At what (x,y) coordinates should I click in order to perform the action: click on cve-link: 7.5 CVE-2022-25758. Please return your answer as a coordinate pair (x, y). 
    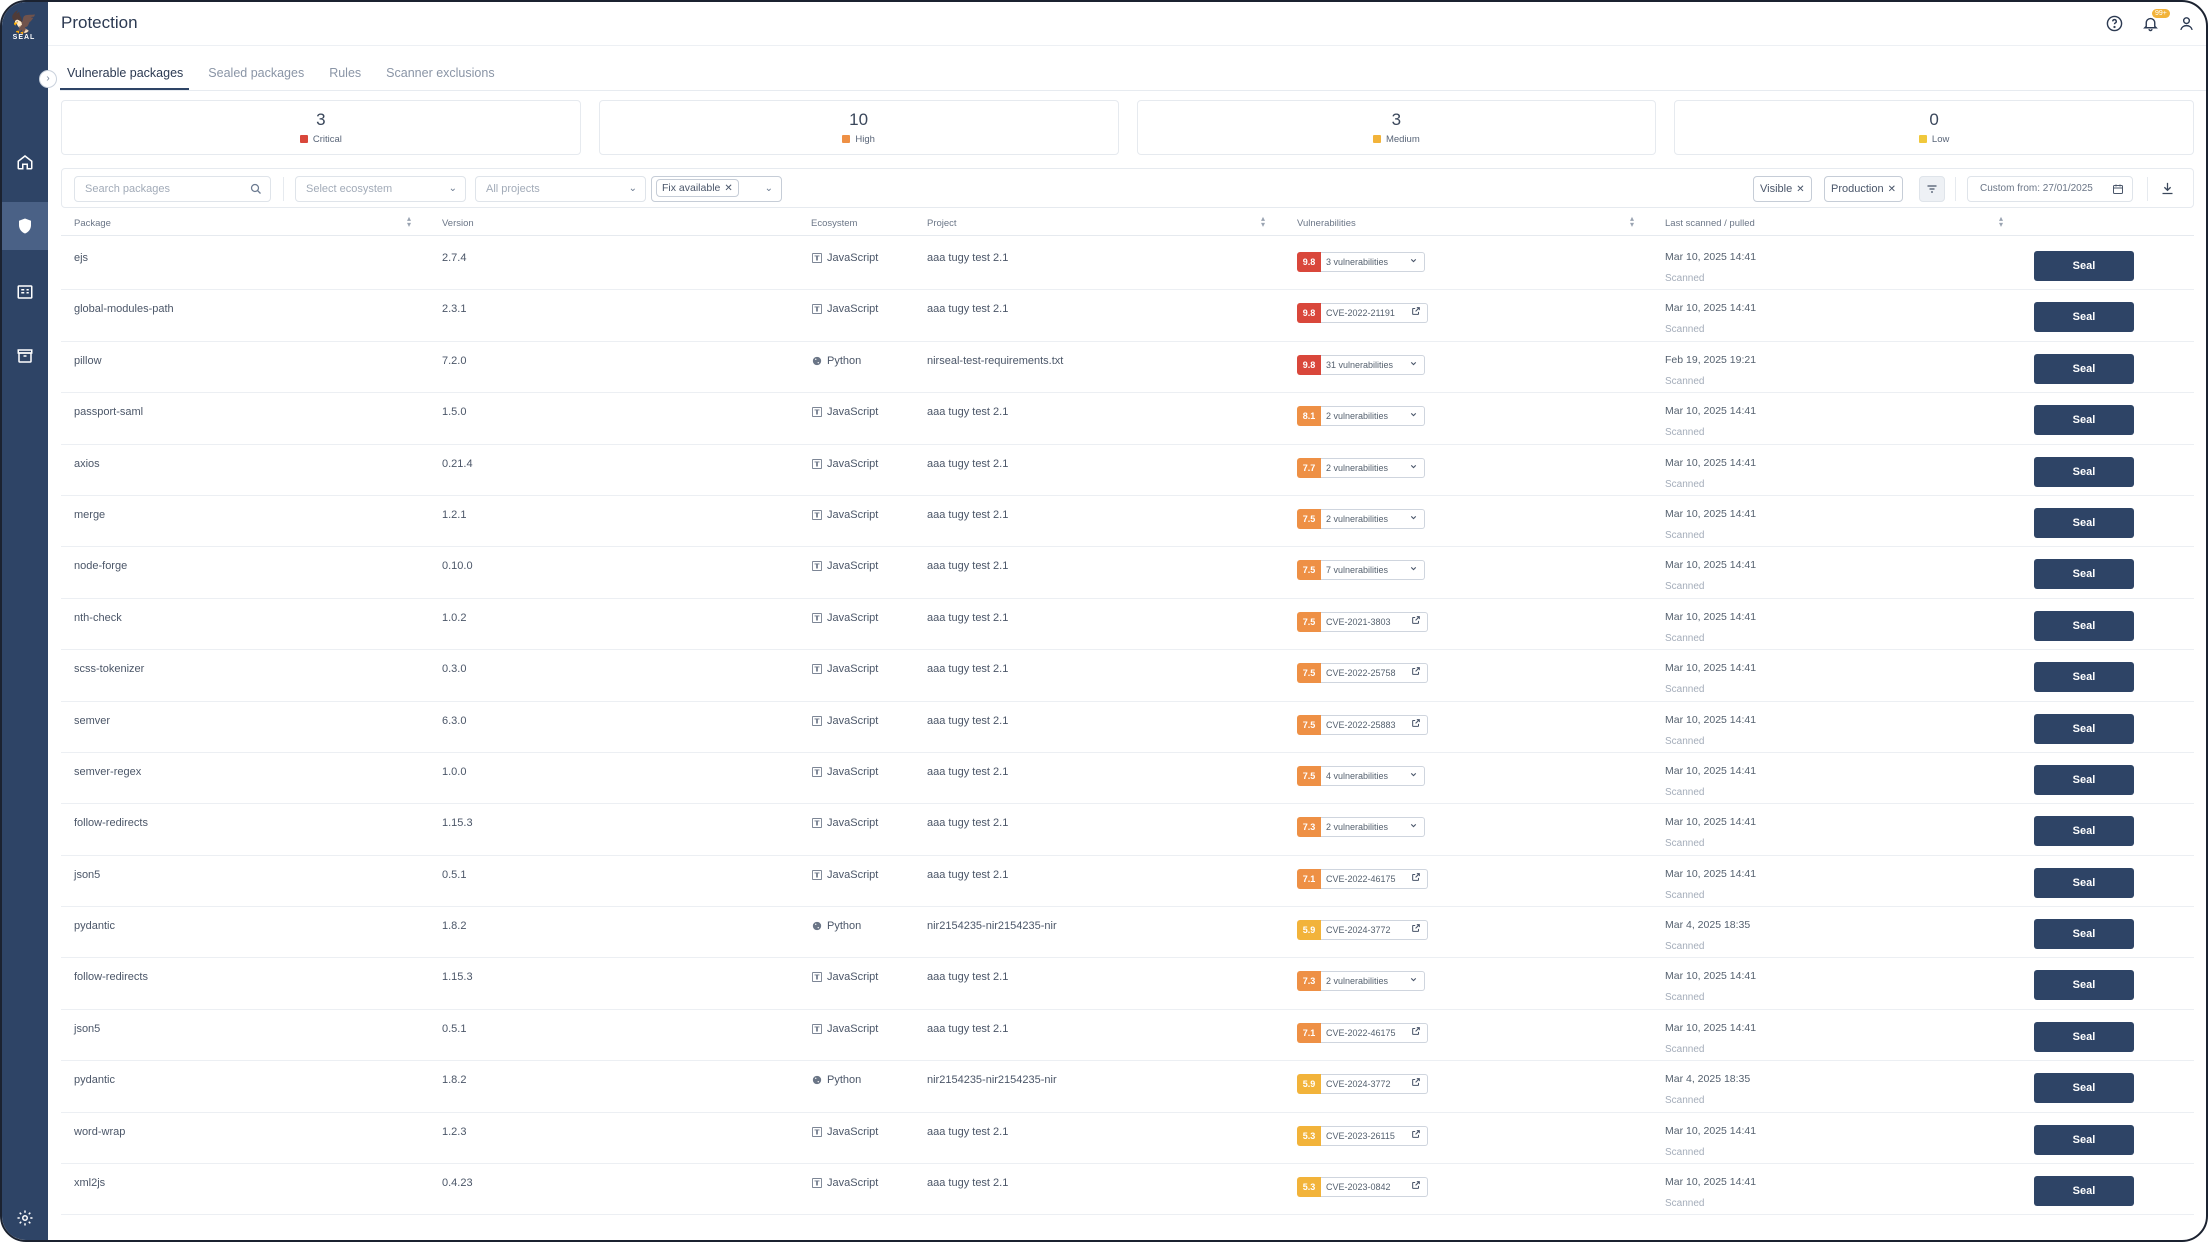
    Looking at the image, I should click on (1362, 673).